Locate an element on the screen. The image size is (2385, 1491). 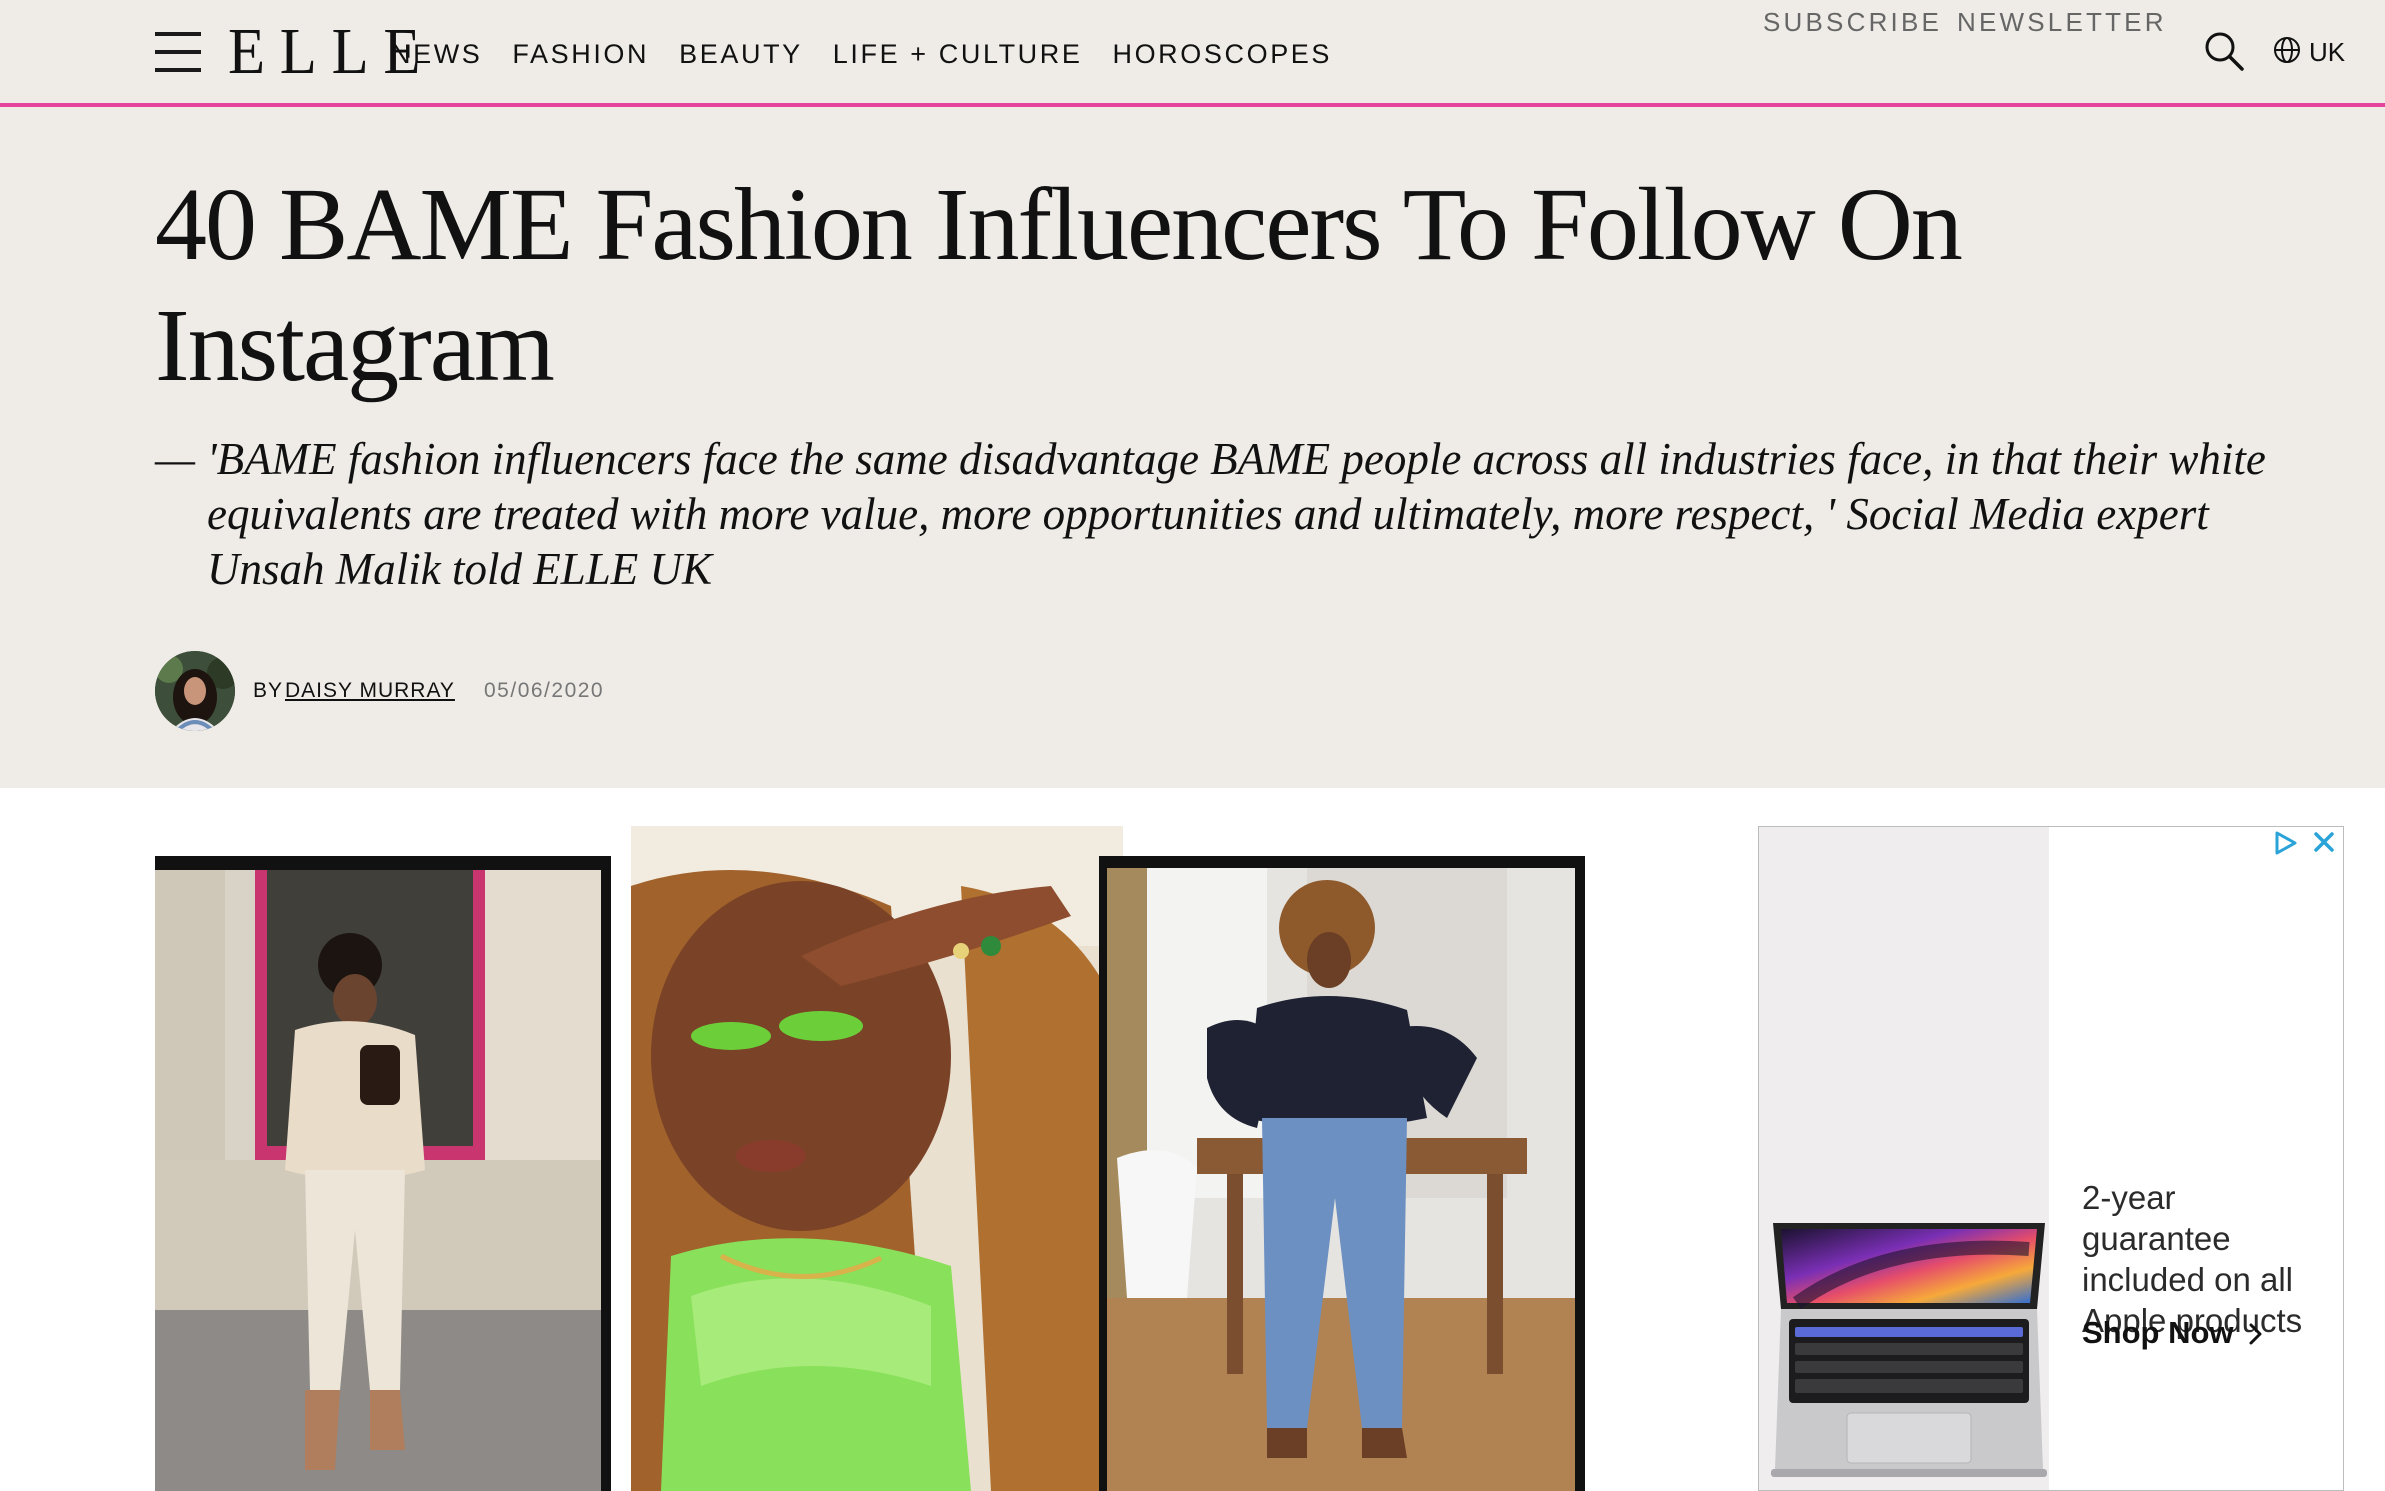
ad-cta-label: Shop Now is located at coordinates (2158, 1332).